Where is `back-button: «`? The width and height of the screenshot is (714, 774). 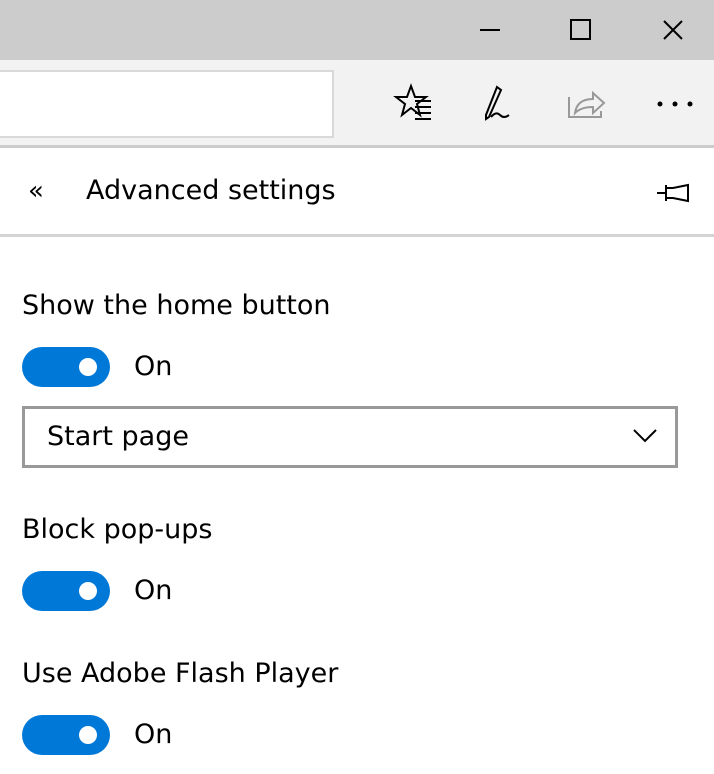 back-button: « is located at coordinates (36, 191).